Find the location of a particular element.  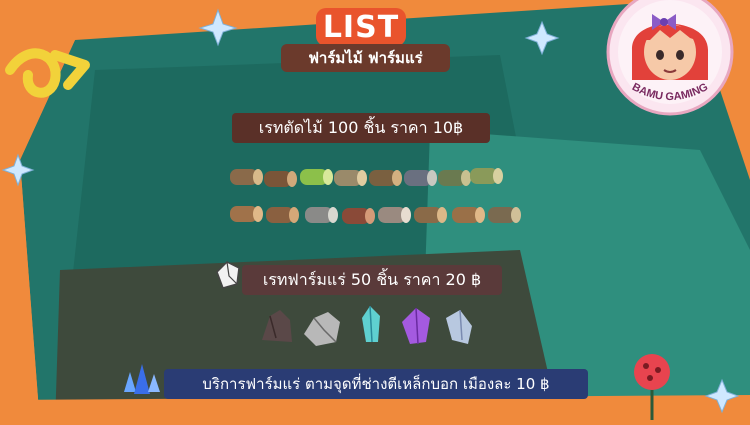

page-title: LIST is located at coordinates (361, 27).